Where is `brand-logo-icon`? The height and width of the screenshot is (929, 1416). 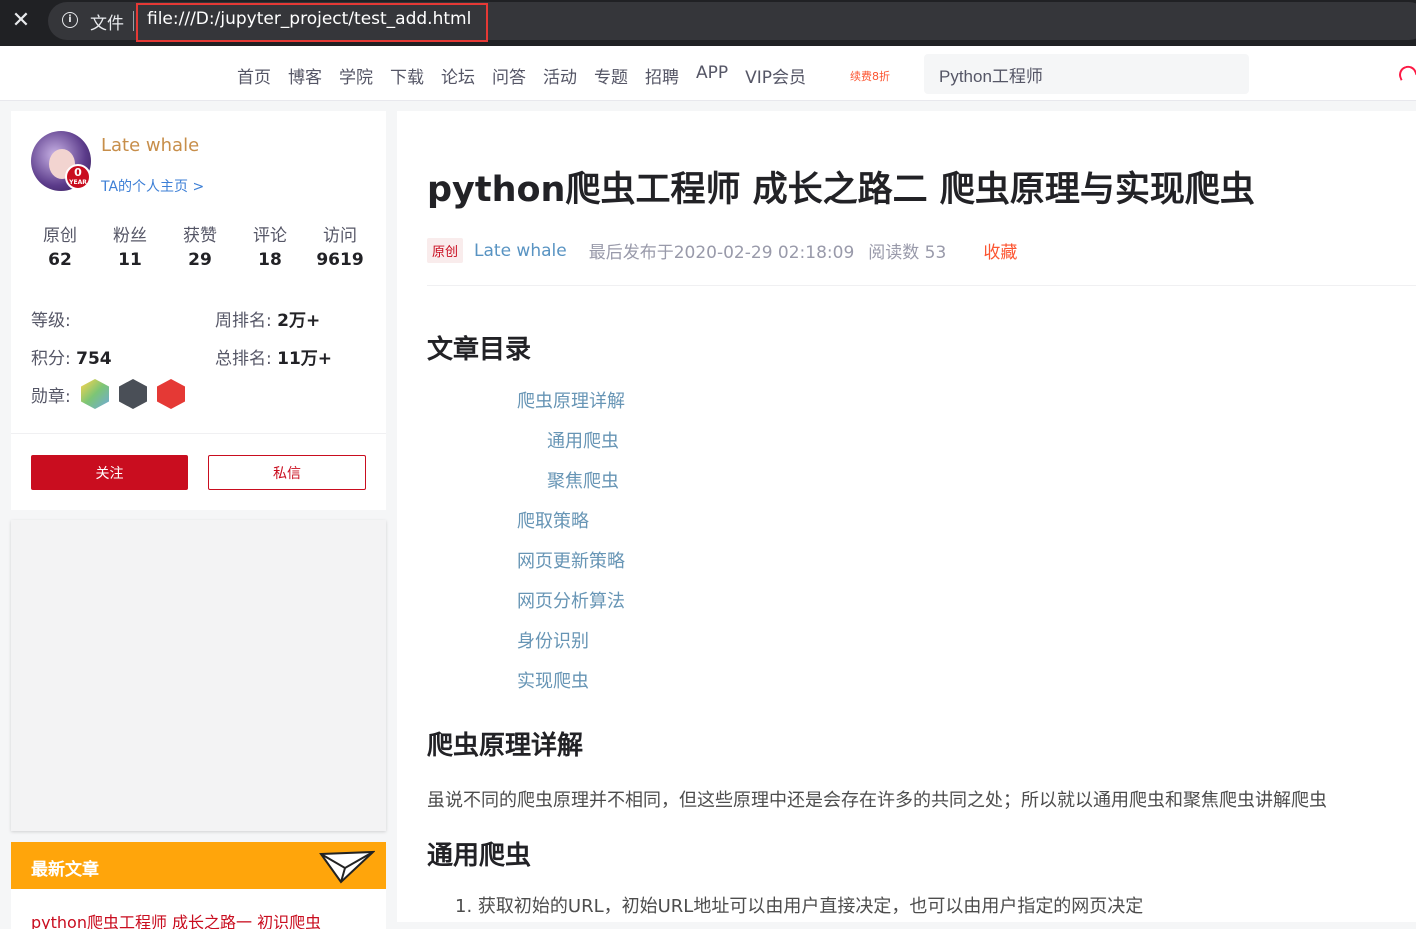
brand-logo-icon is located at coordinates (1406, 72).